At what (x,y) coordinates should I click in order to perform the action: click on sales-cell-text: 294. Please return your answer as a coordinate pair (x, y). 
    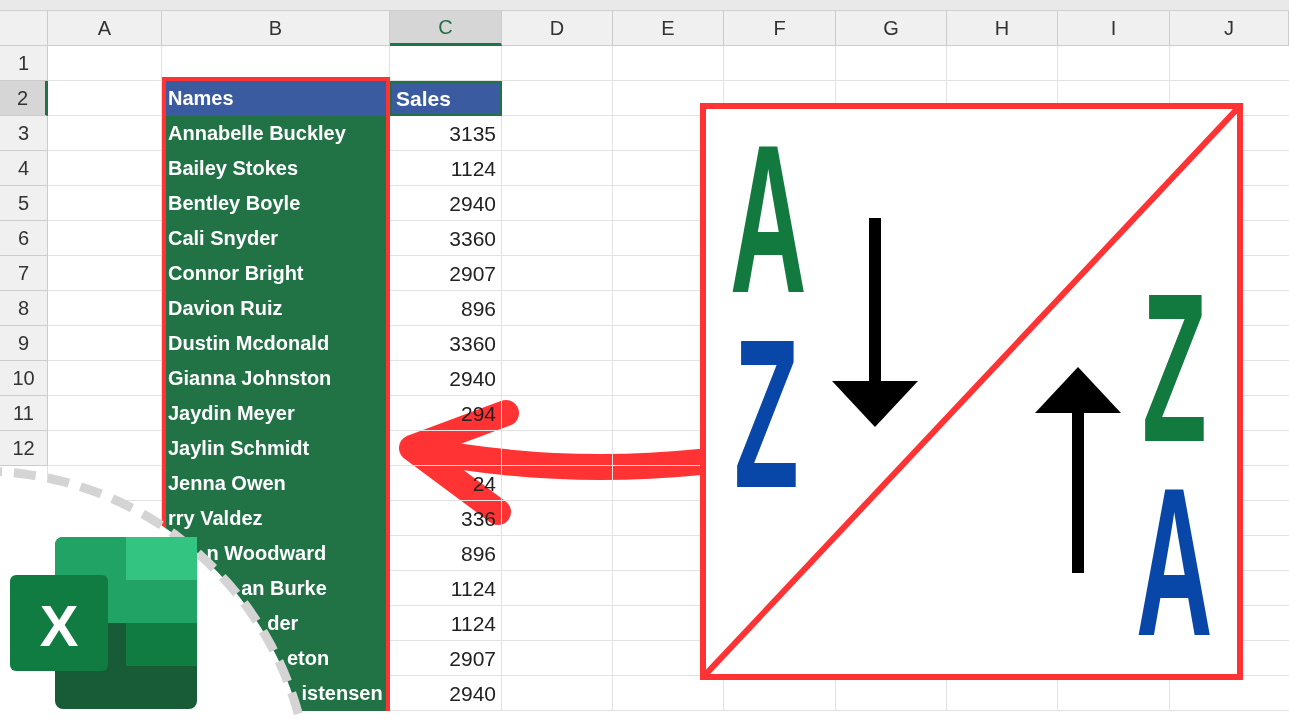
    Looking at the image, I should click on (478, 413).